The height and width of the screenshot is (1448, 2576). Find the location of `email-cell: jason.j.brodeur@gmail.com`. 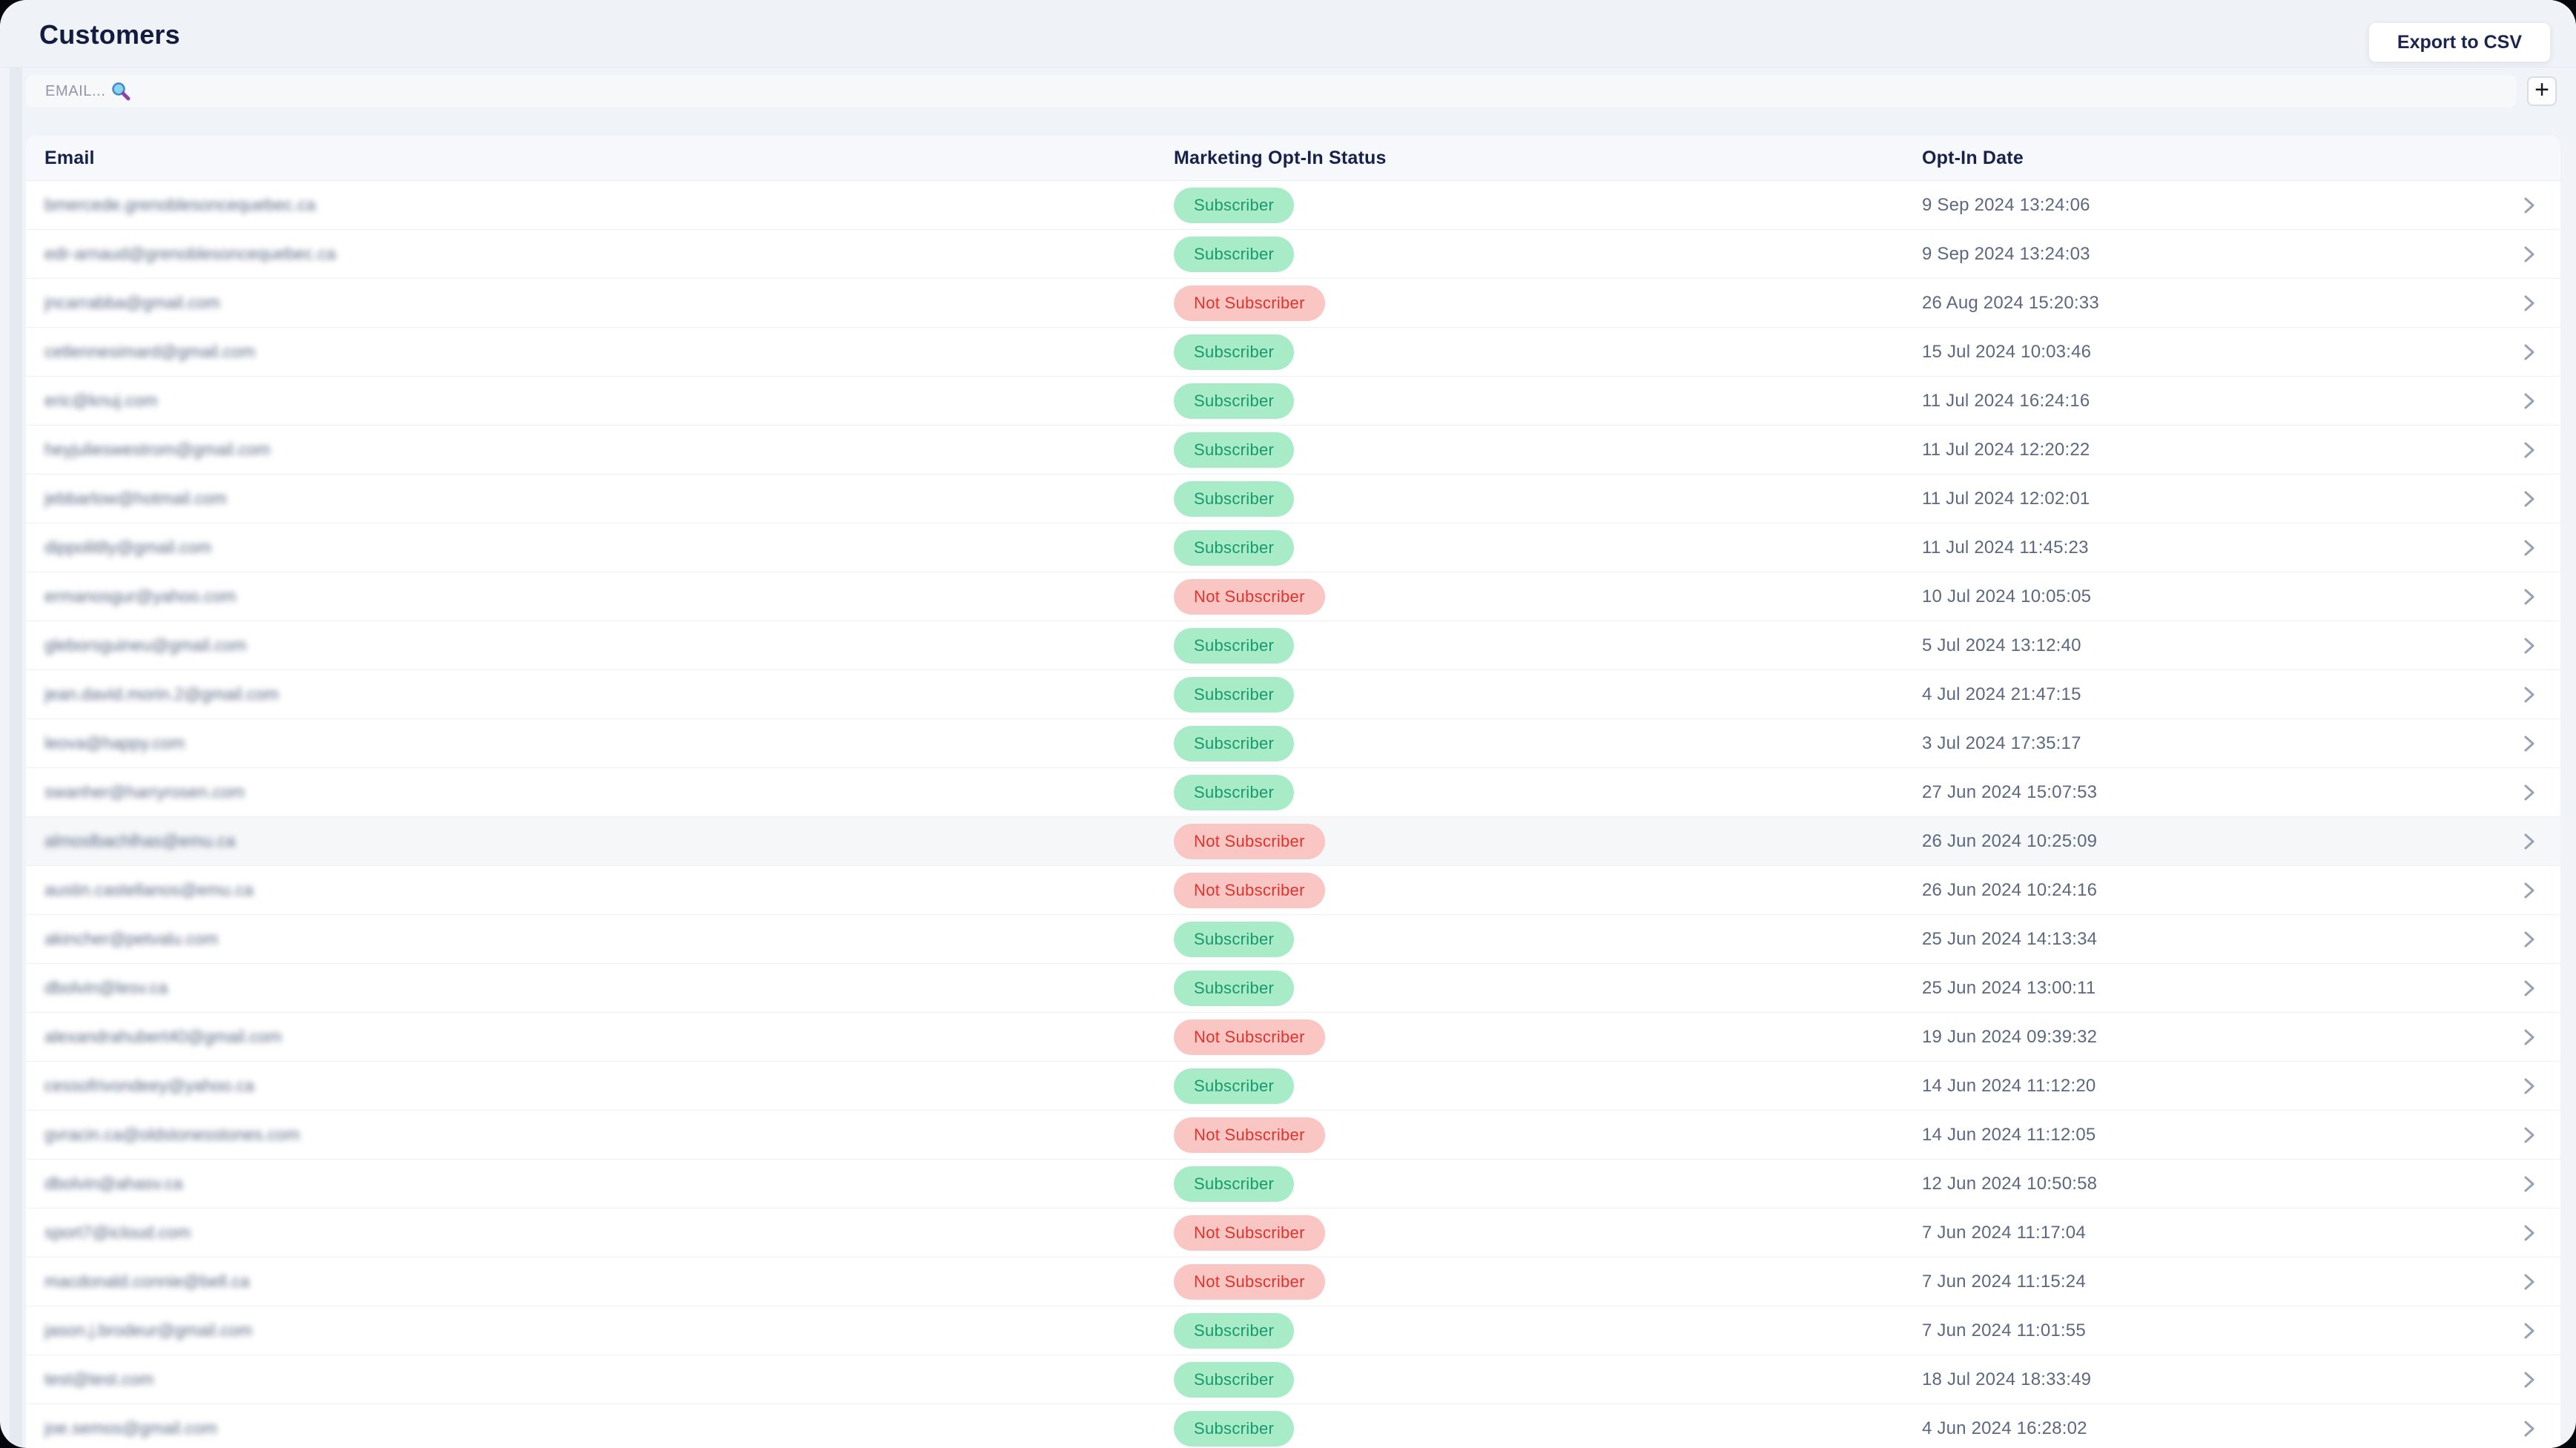

email-cell: jason.j.brodeur@gmail.com is located at coordinates (148, 1330).